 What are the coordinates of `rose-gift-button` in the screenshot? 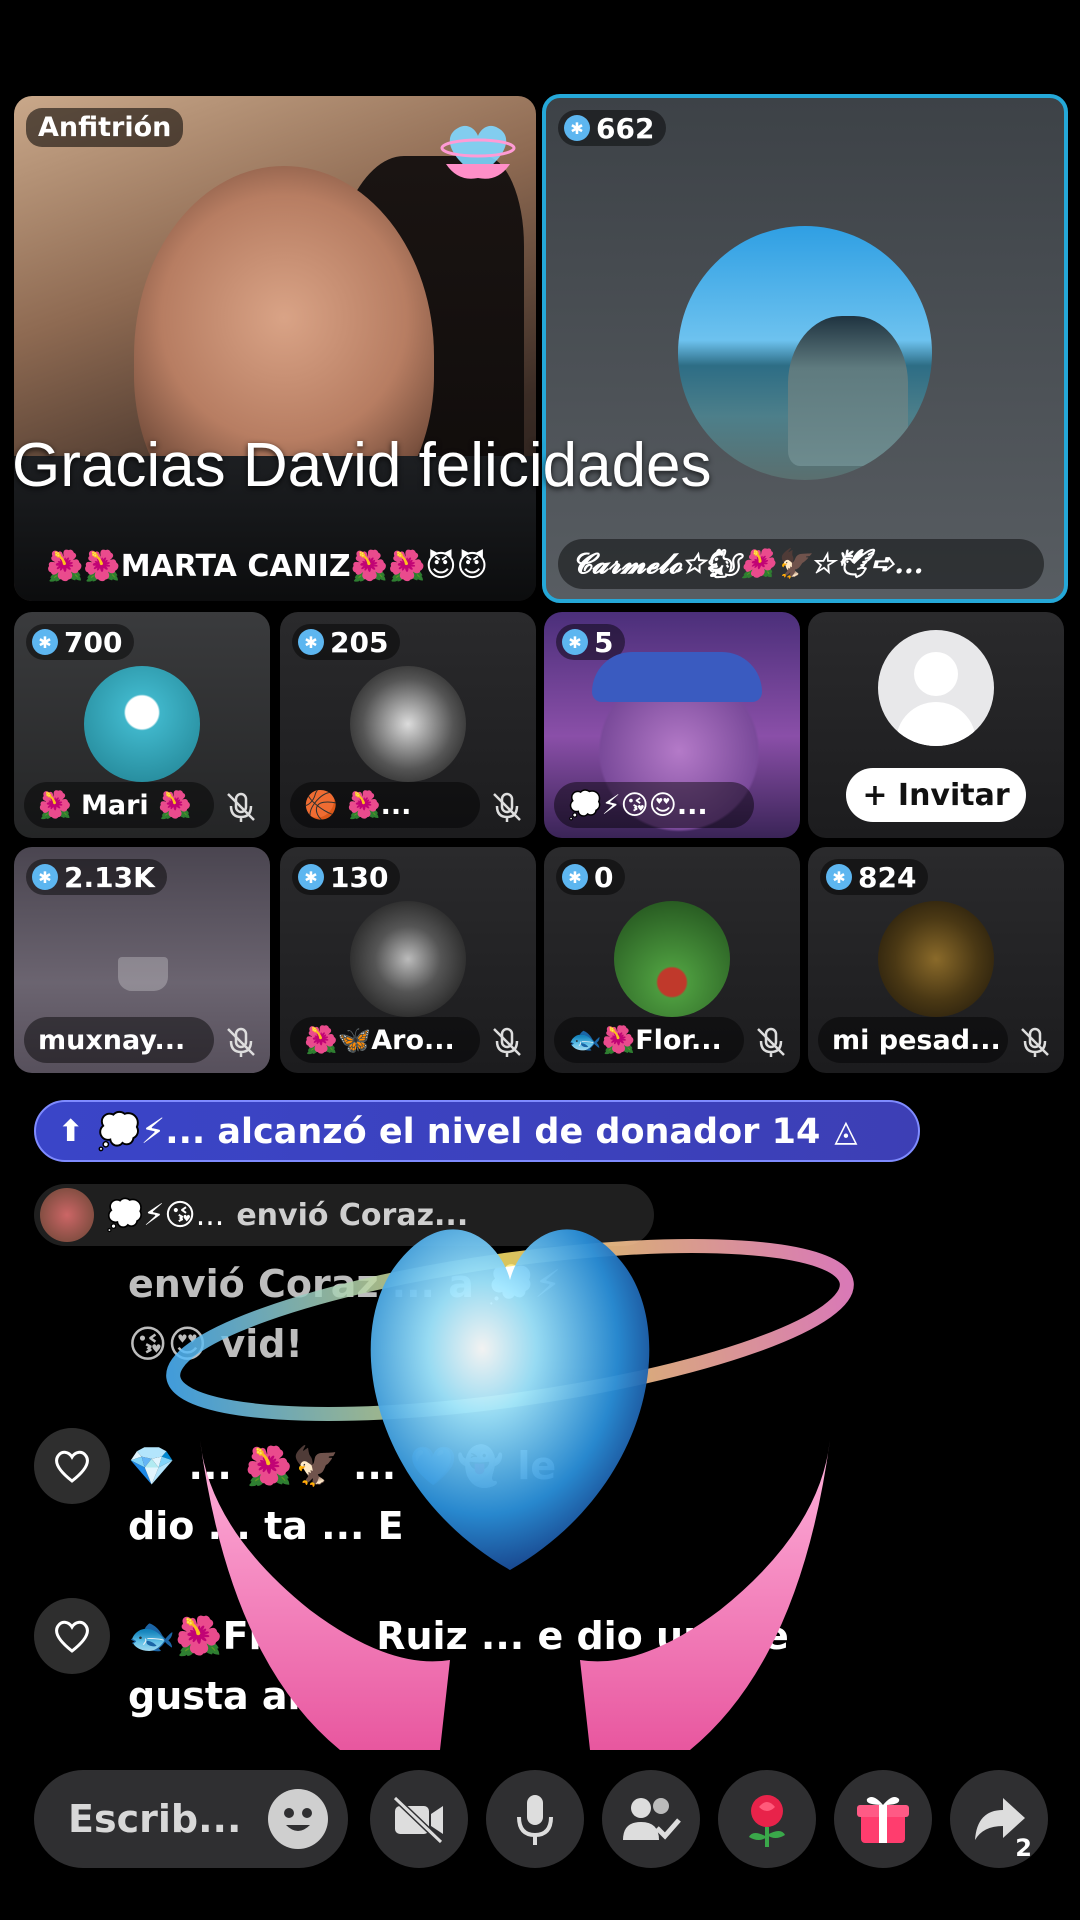 It's located at (767, 1819).